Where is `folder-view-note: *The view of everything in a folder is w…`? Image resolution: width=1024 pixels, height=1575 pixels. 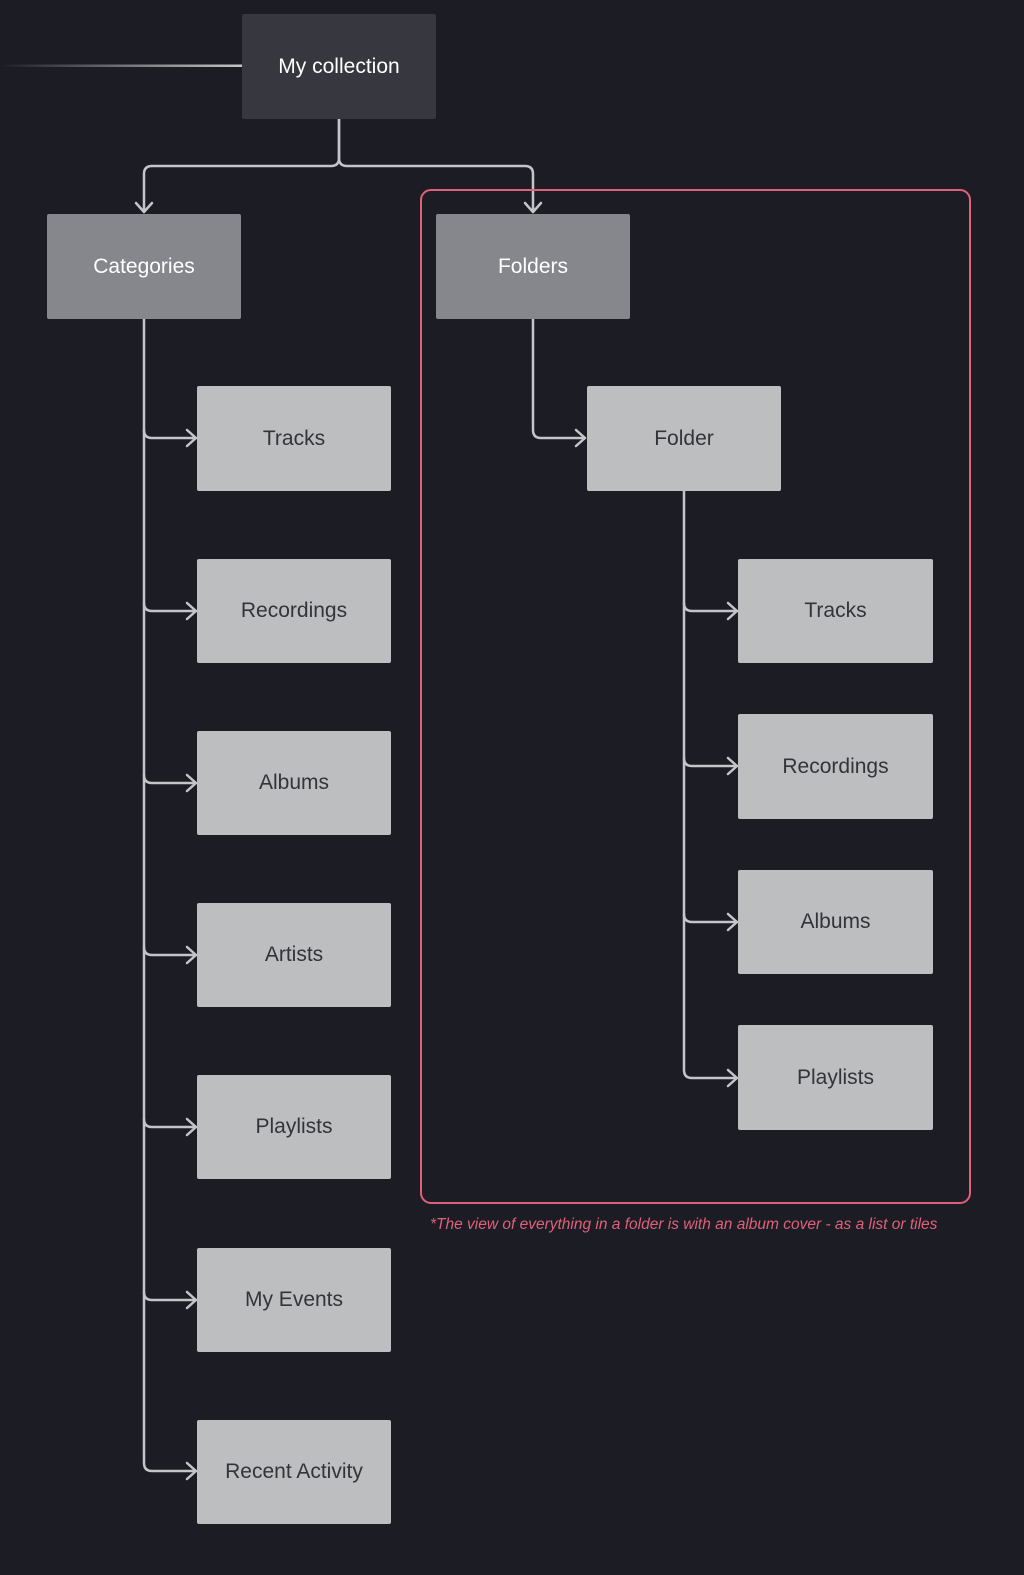
folder-view-note: *The view of everything in a folder is w… is located at coordinates (684, 1224).